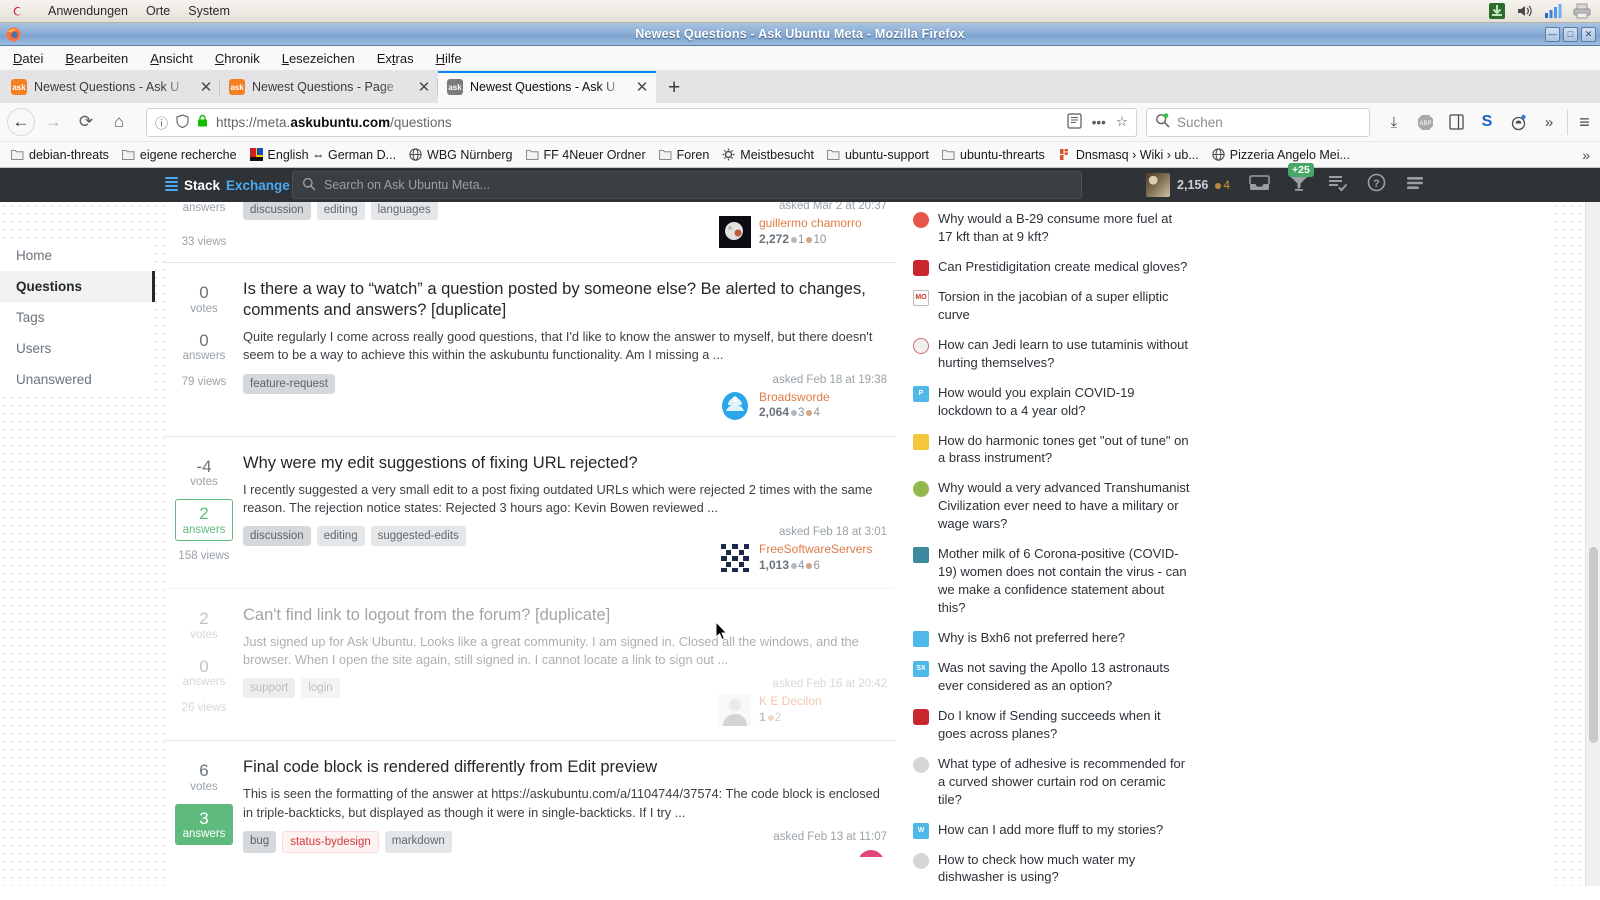 Image resolution: width=1600 pixels, height=900 pixels. I want to click on browser-tab-2: ask Newest Questions - Page ✕, so click(329, 87).